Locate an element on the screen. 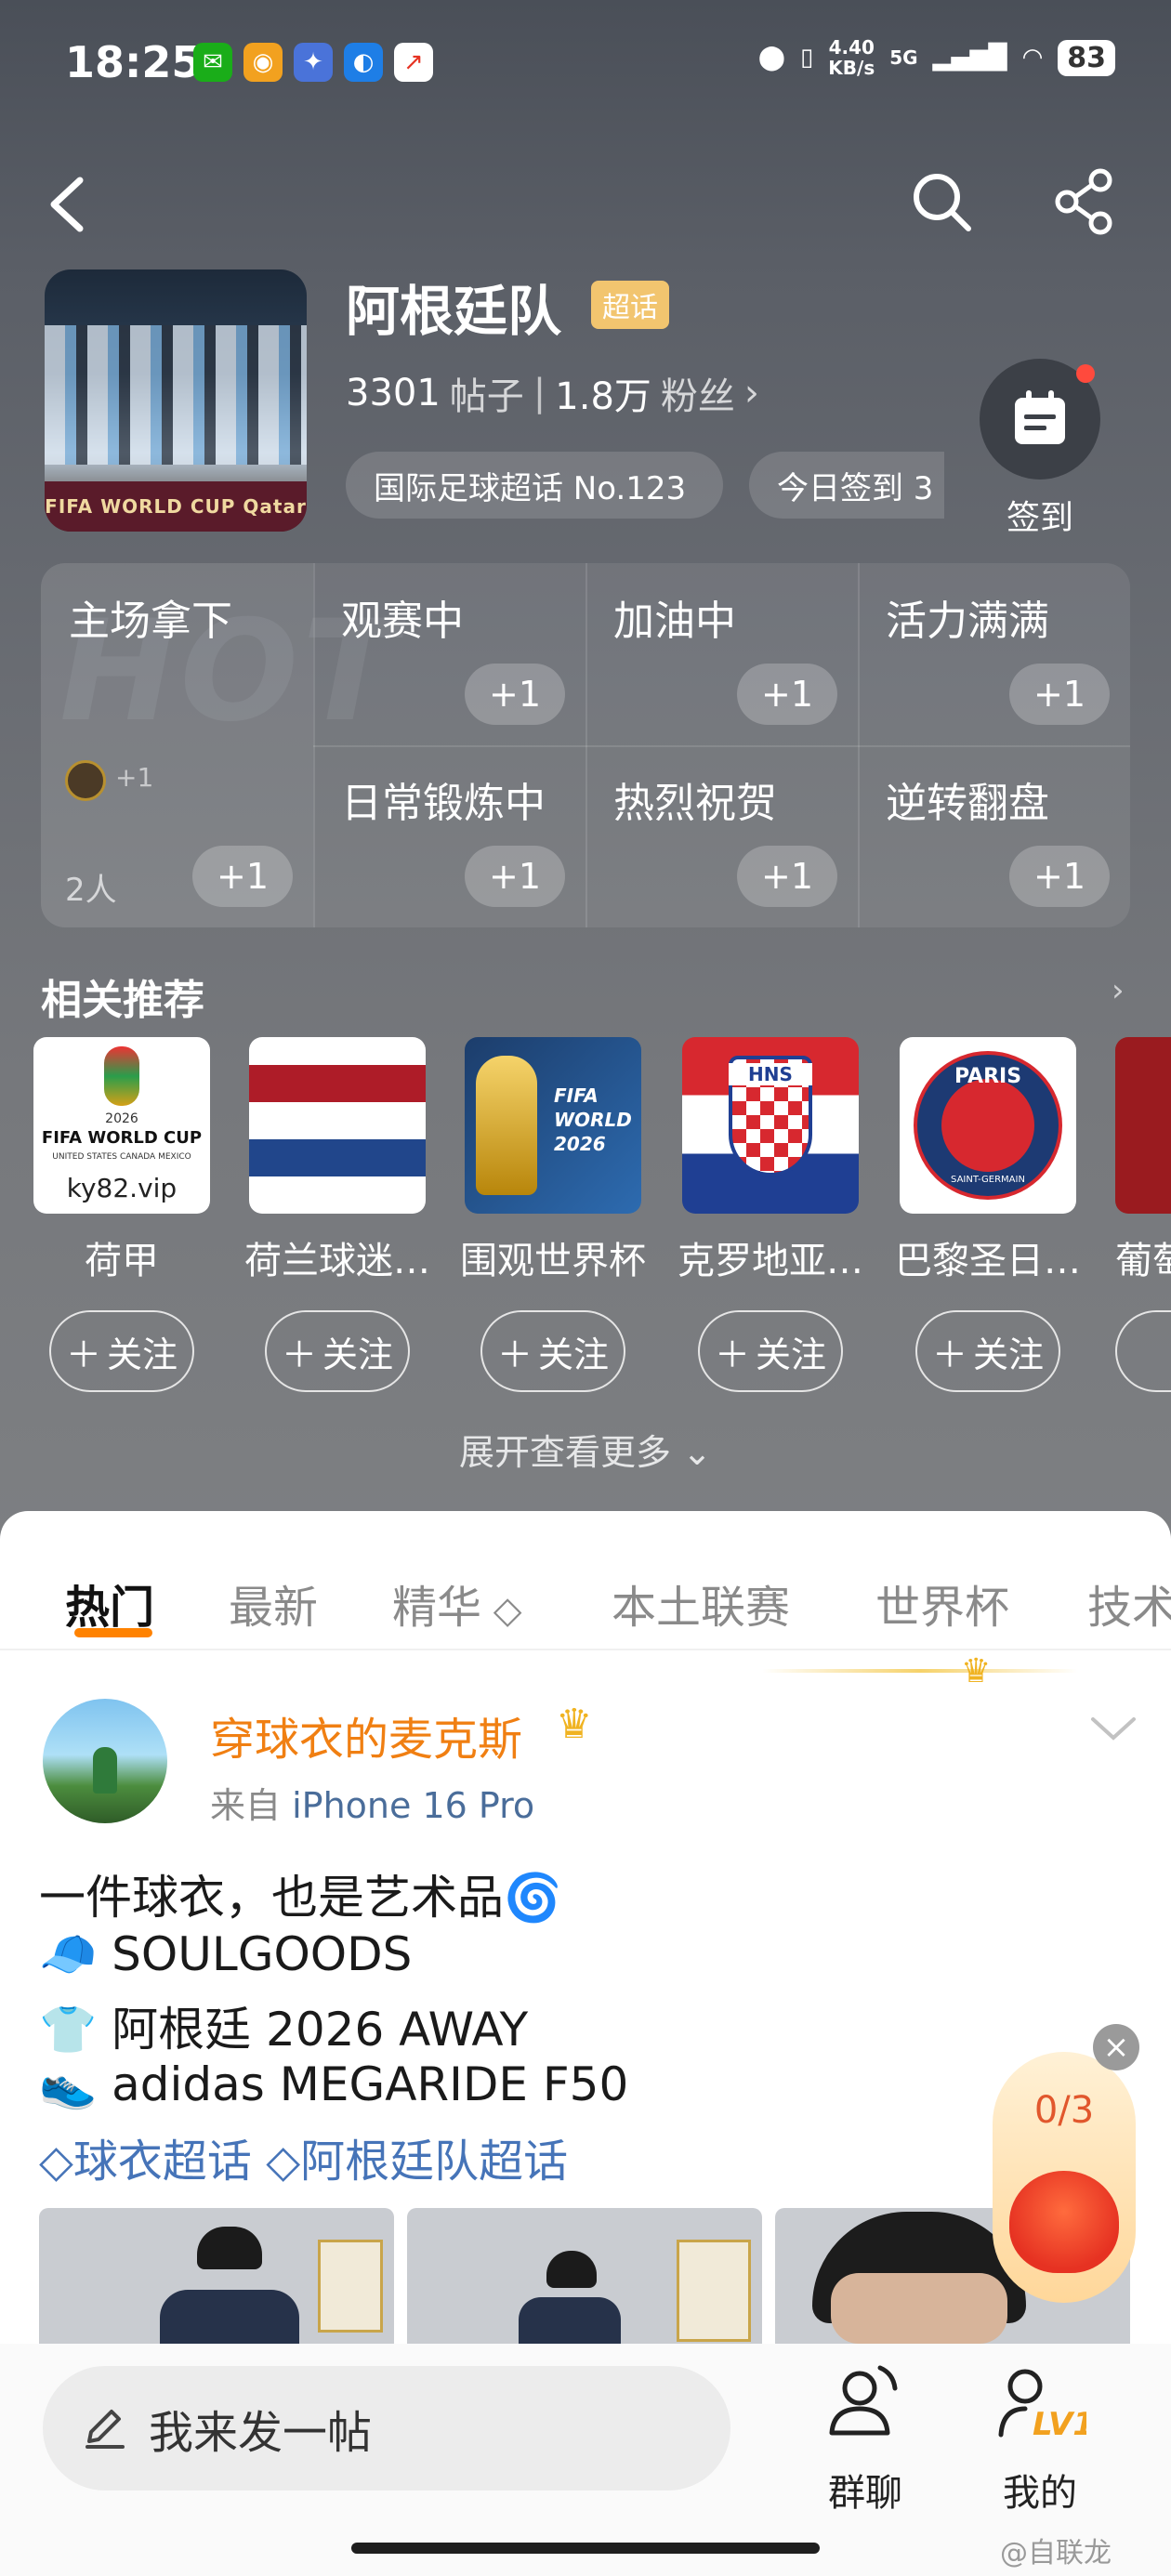 Image resolution: width=1171 pixels, height=2576 pixels. group-chat-button: 群聊 is located at coordinates (866, 2438).